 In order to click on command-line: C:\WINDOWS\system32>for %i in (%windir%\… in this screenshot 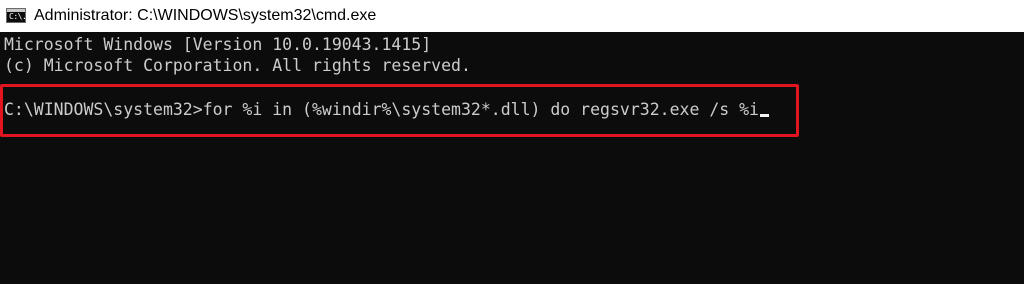, I will do `click(386, 110)`.